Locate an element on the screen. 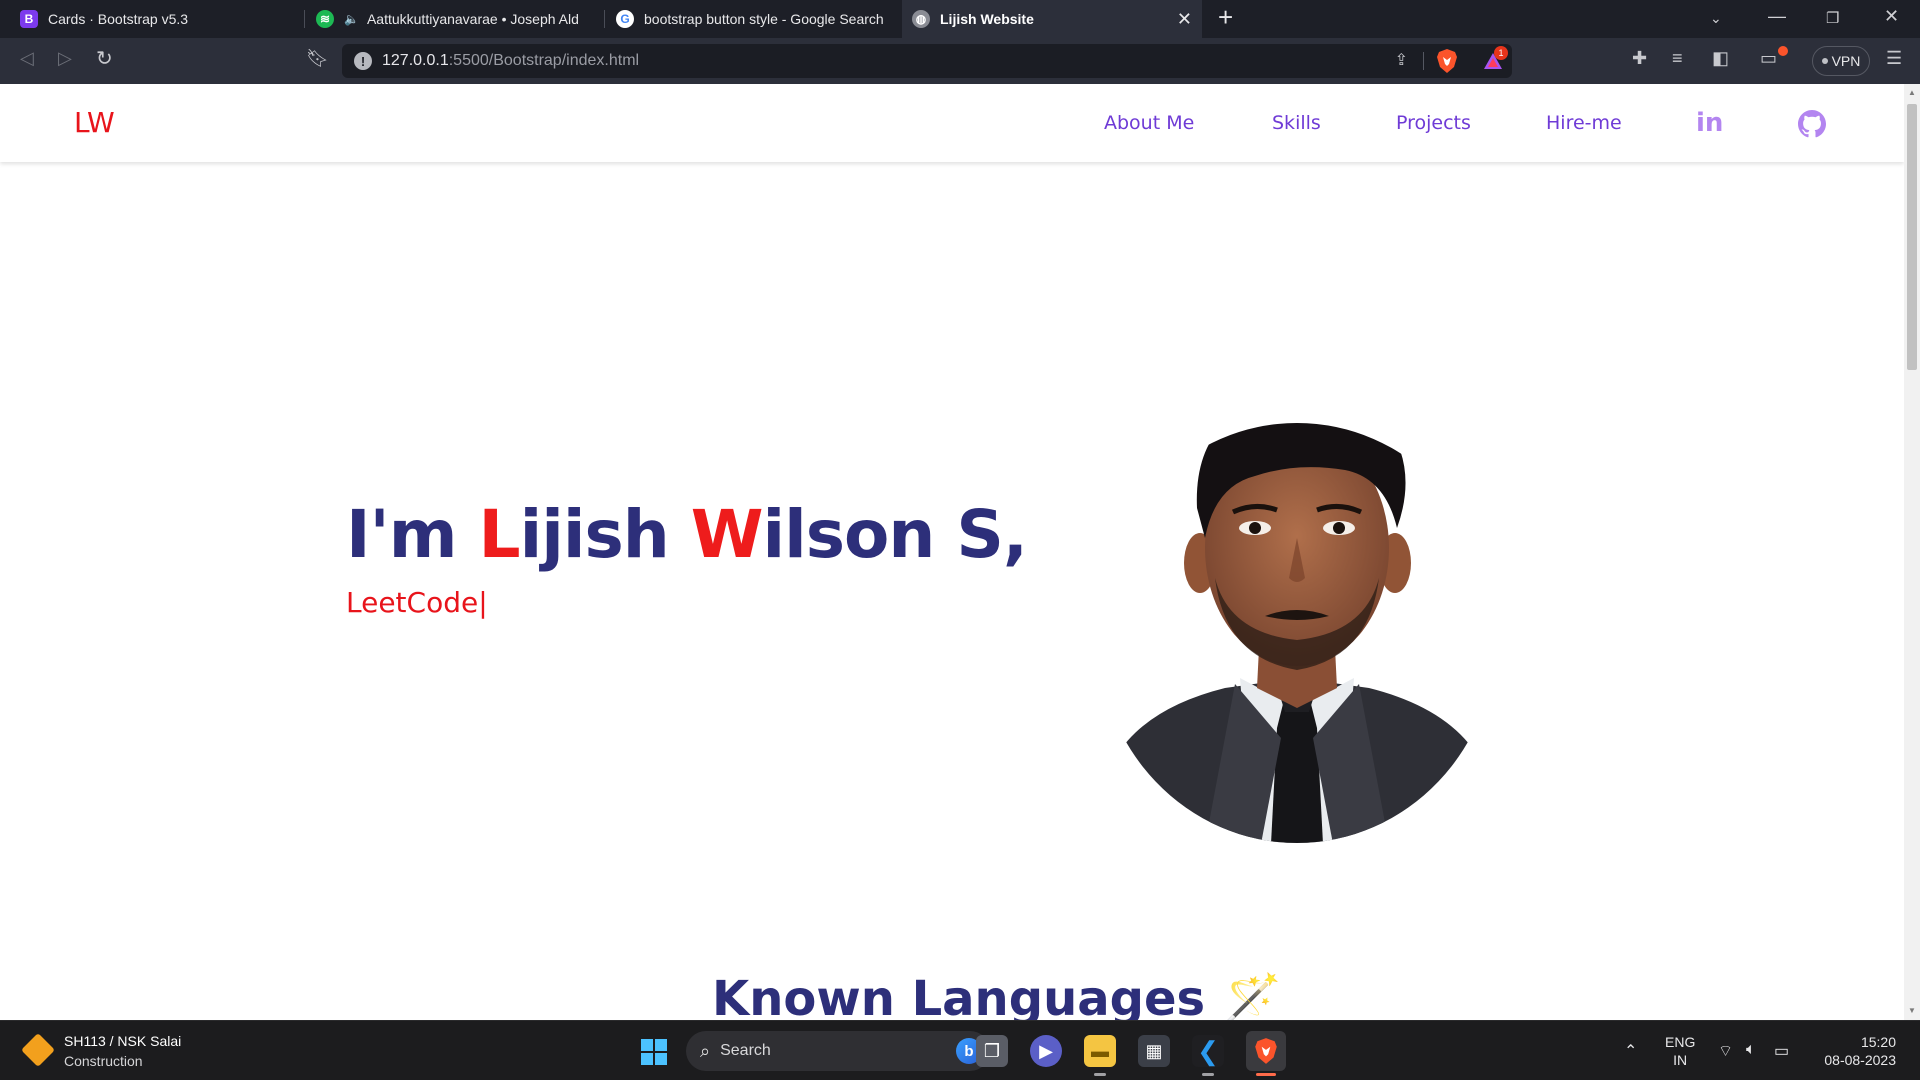  tab-search-chevron-icon: ⌄ is located at coordinates (1716, 18).